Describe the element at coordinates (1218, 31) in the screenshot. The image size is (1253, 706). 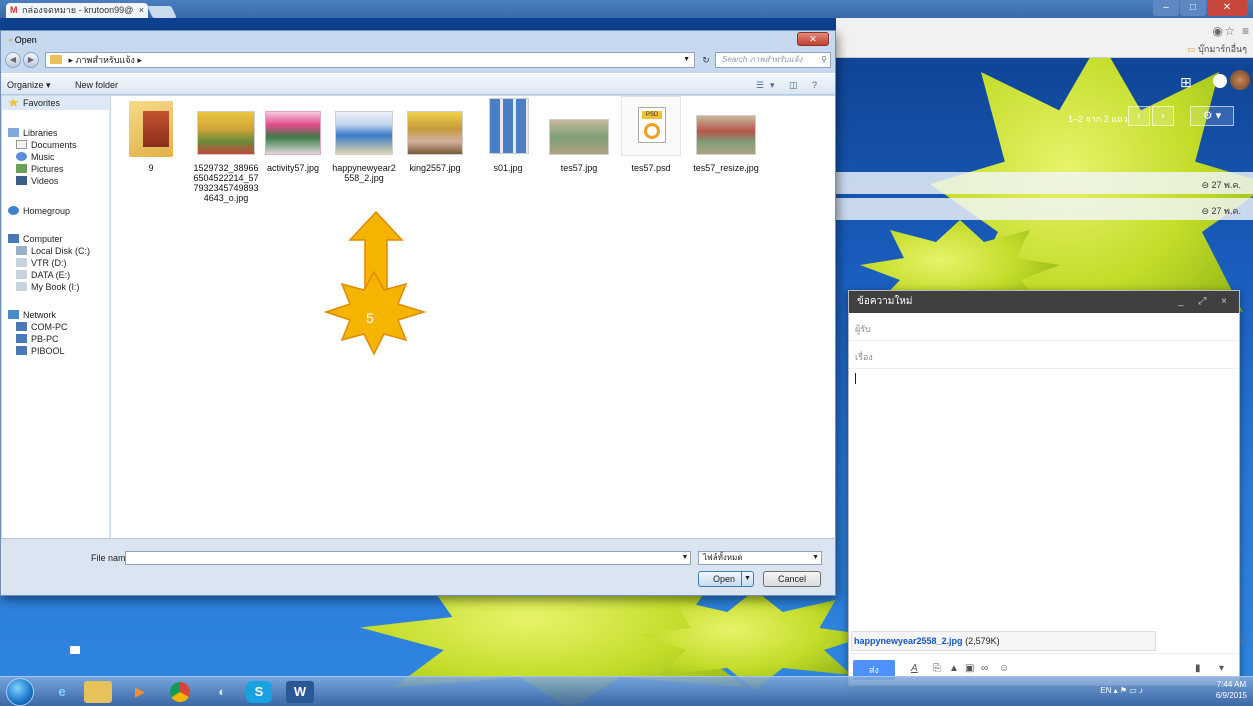
I see `extension-icon: ◉` at that location.